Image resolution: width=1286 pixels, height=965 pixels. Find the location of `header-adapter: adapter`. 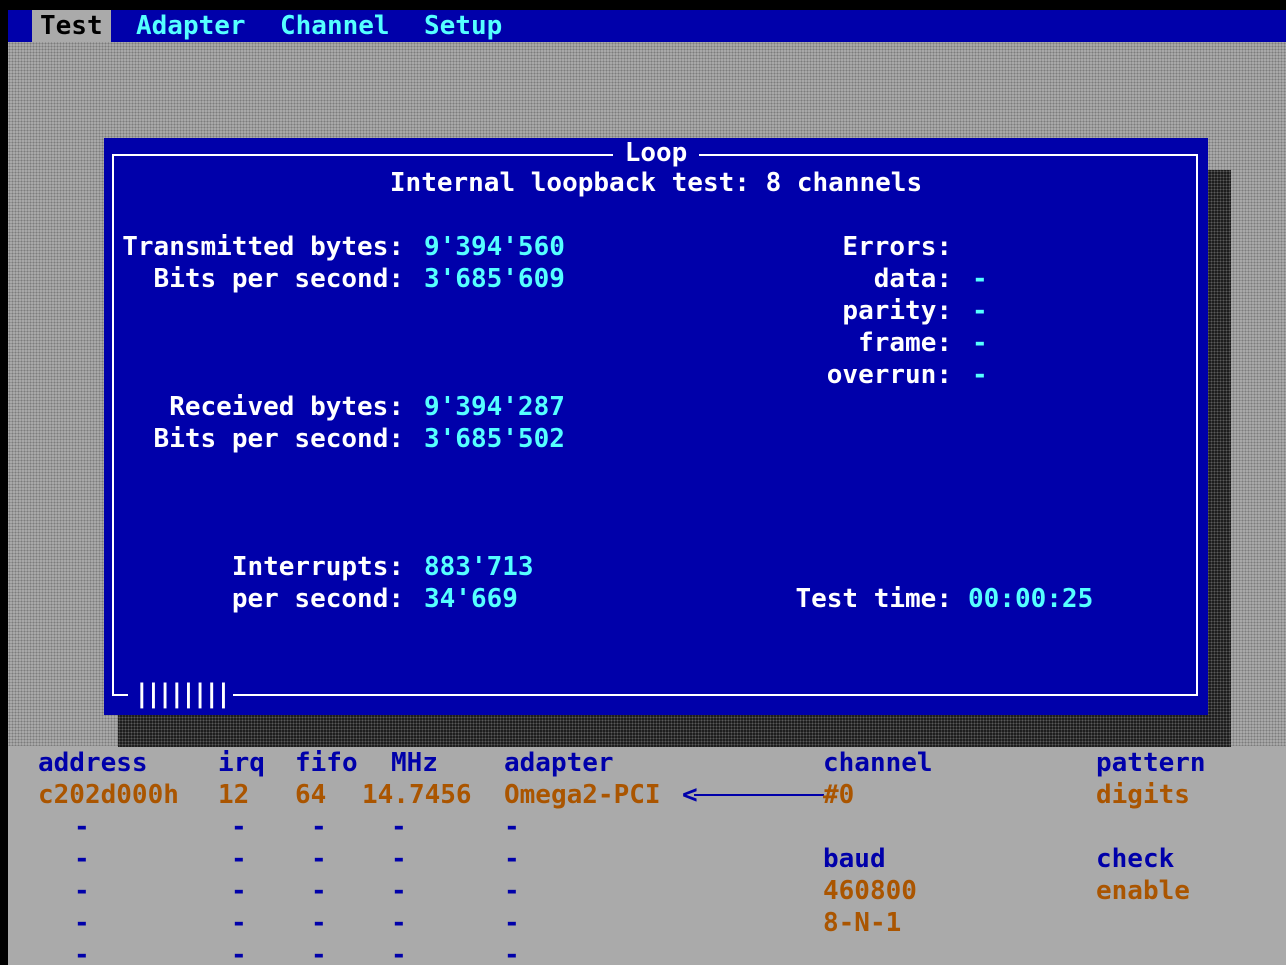

header-adapter: adapter is located at coordinates (559, 763).